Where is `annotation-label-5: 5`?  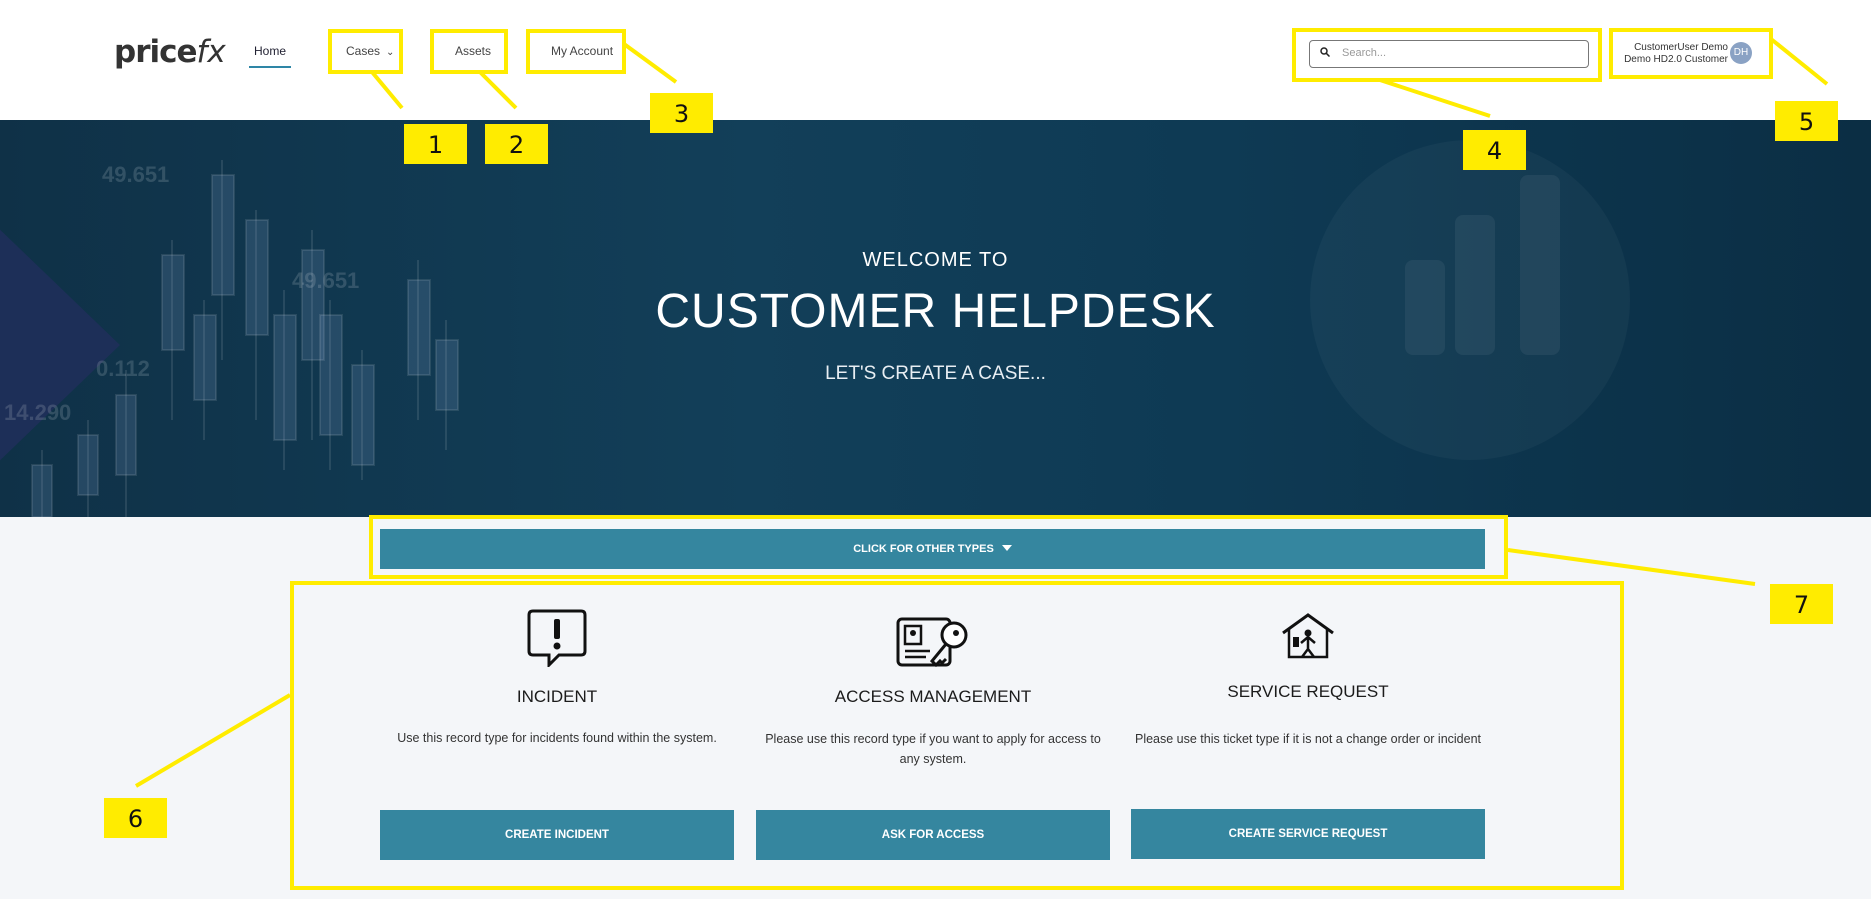
annotation-label-5: 5 is located at coordinates (1806, 121).